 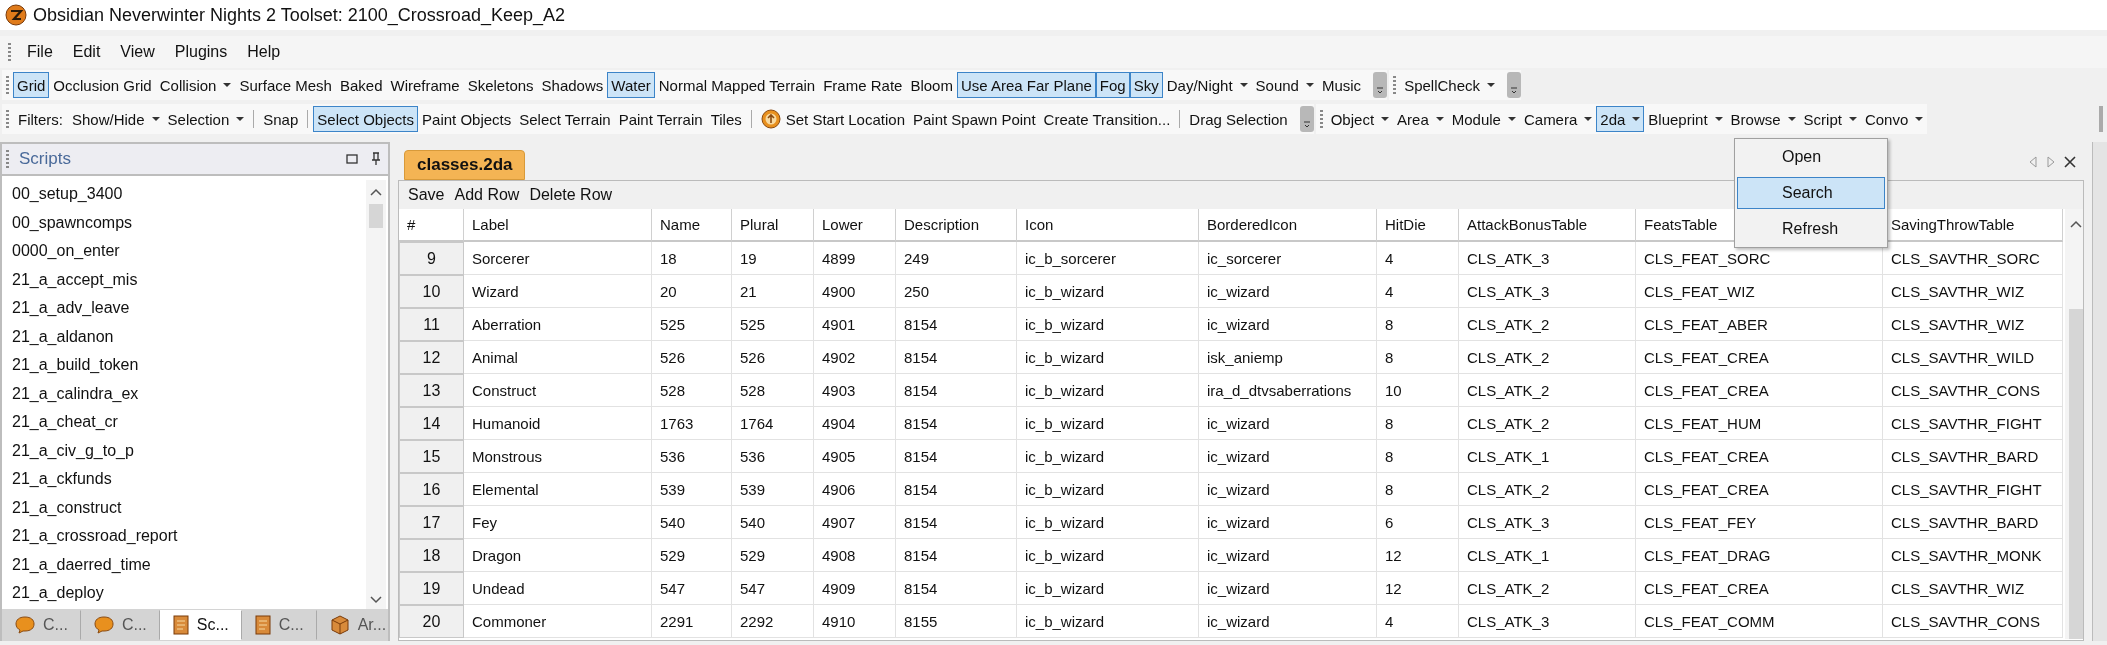 What do you see at coordinates (189, 251) in the screenshot?
I see `script-item: 0000_on_enter` at bounding box center [189, 251].